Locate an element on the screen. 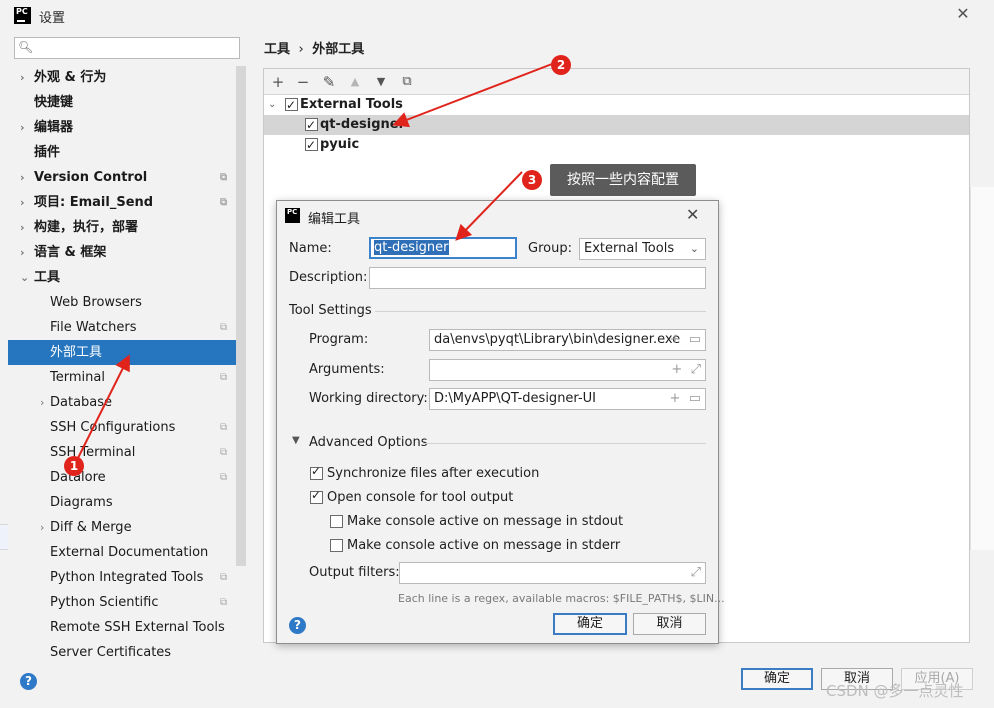  remove-icon: − is located at coordinates (303, 82).